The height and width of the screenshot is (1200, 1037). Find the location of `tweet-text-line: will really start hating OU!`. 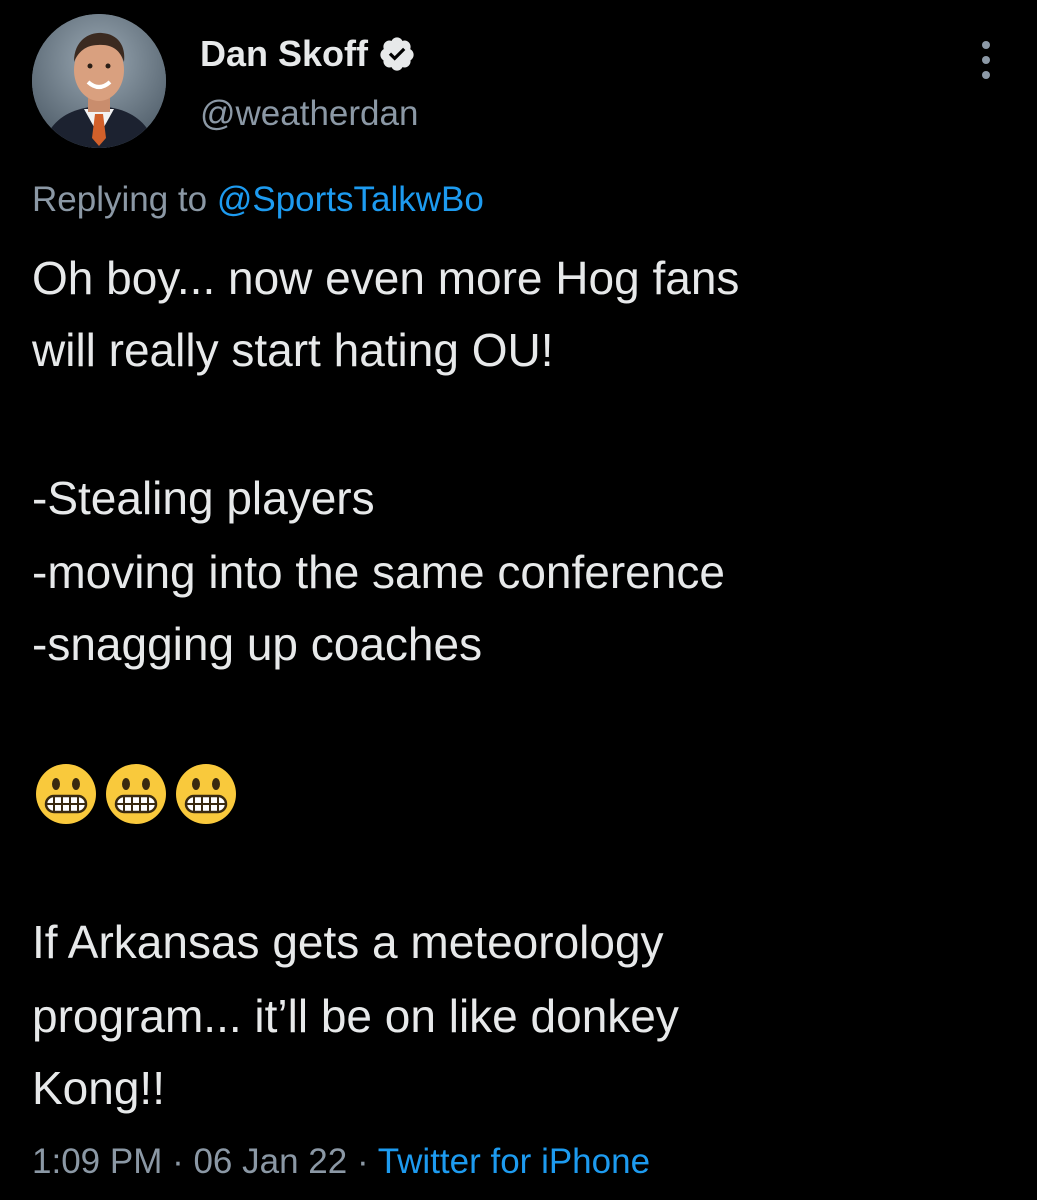

tweet-text-line: will really start hating OU! is located at coordinates (293, 350).